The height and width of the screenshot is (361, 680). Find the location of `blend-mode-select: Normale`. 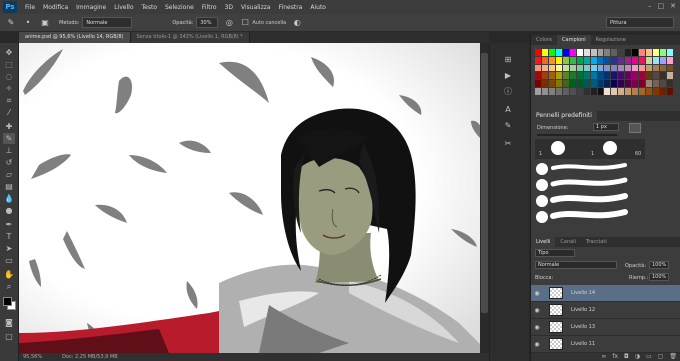

blend-mode-select: Normale is located at coordinates (576, 265).